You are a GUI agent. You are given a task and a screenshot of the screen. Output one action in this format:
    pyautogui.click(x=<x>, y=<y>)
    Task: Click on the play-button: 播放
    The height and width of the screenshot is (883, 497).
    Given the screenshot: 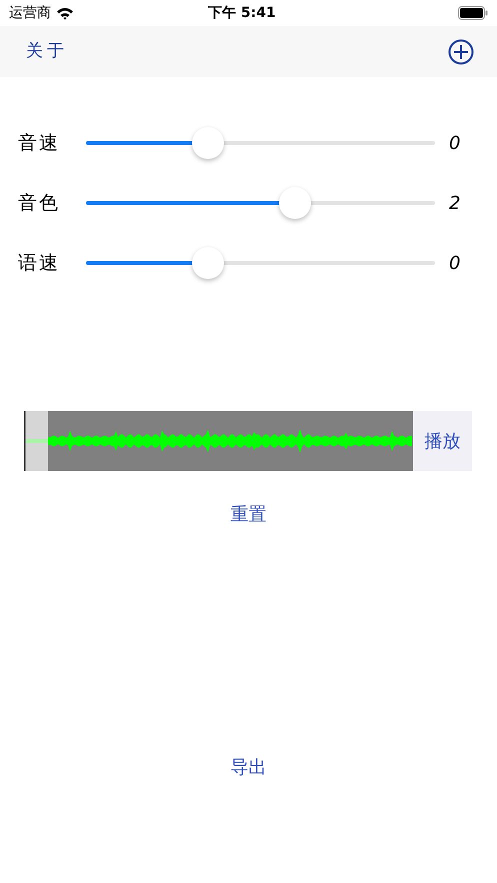 What is the action you would take?
    pyautogui.click(x=442, y=441)
    